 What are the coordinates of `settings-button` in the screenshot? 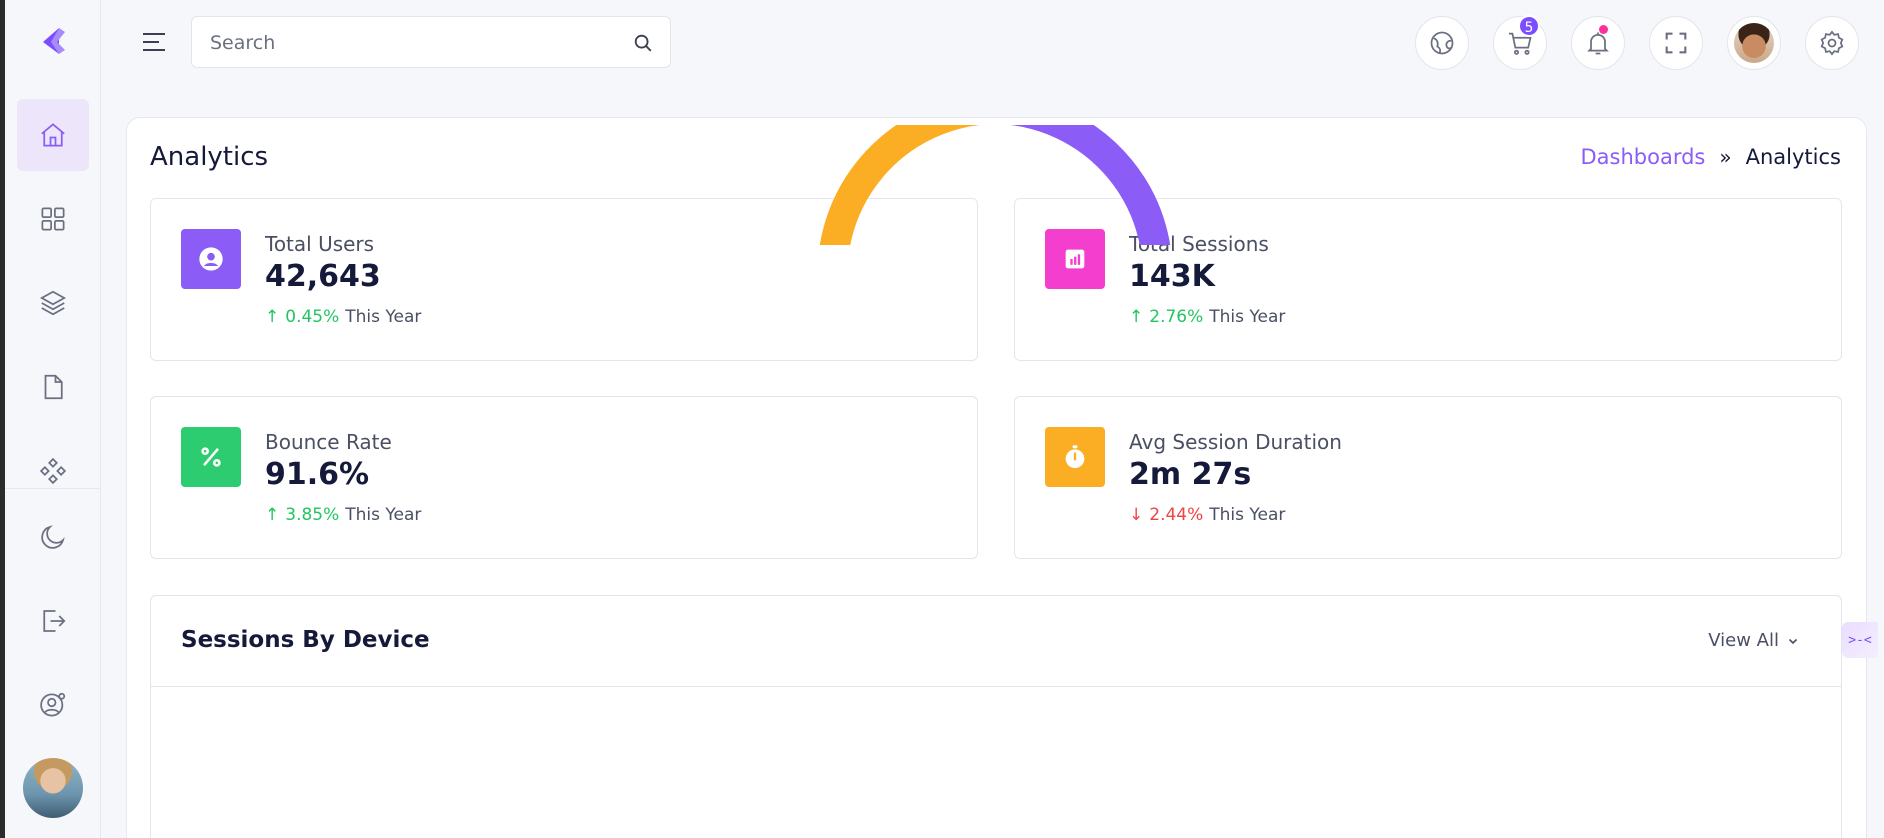 It's located at (1832, 43).